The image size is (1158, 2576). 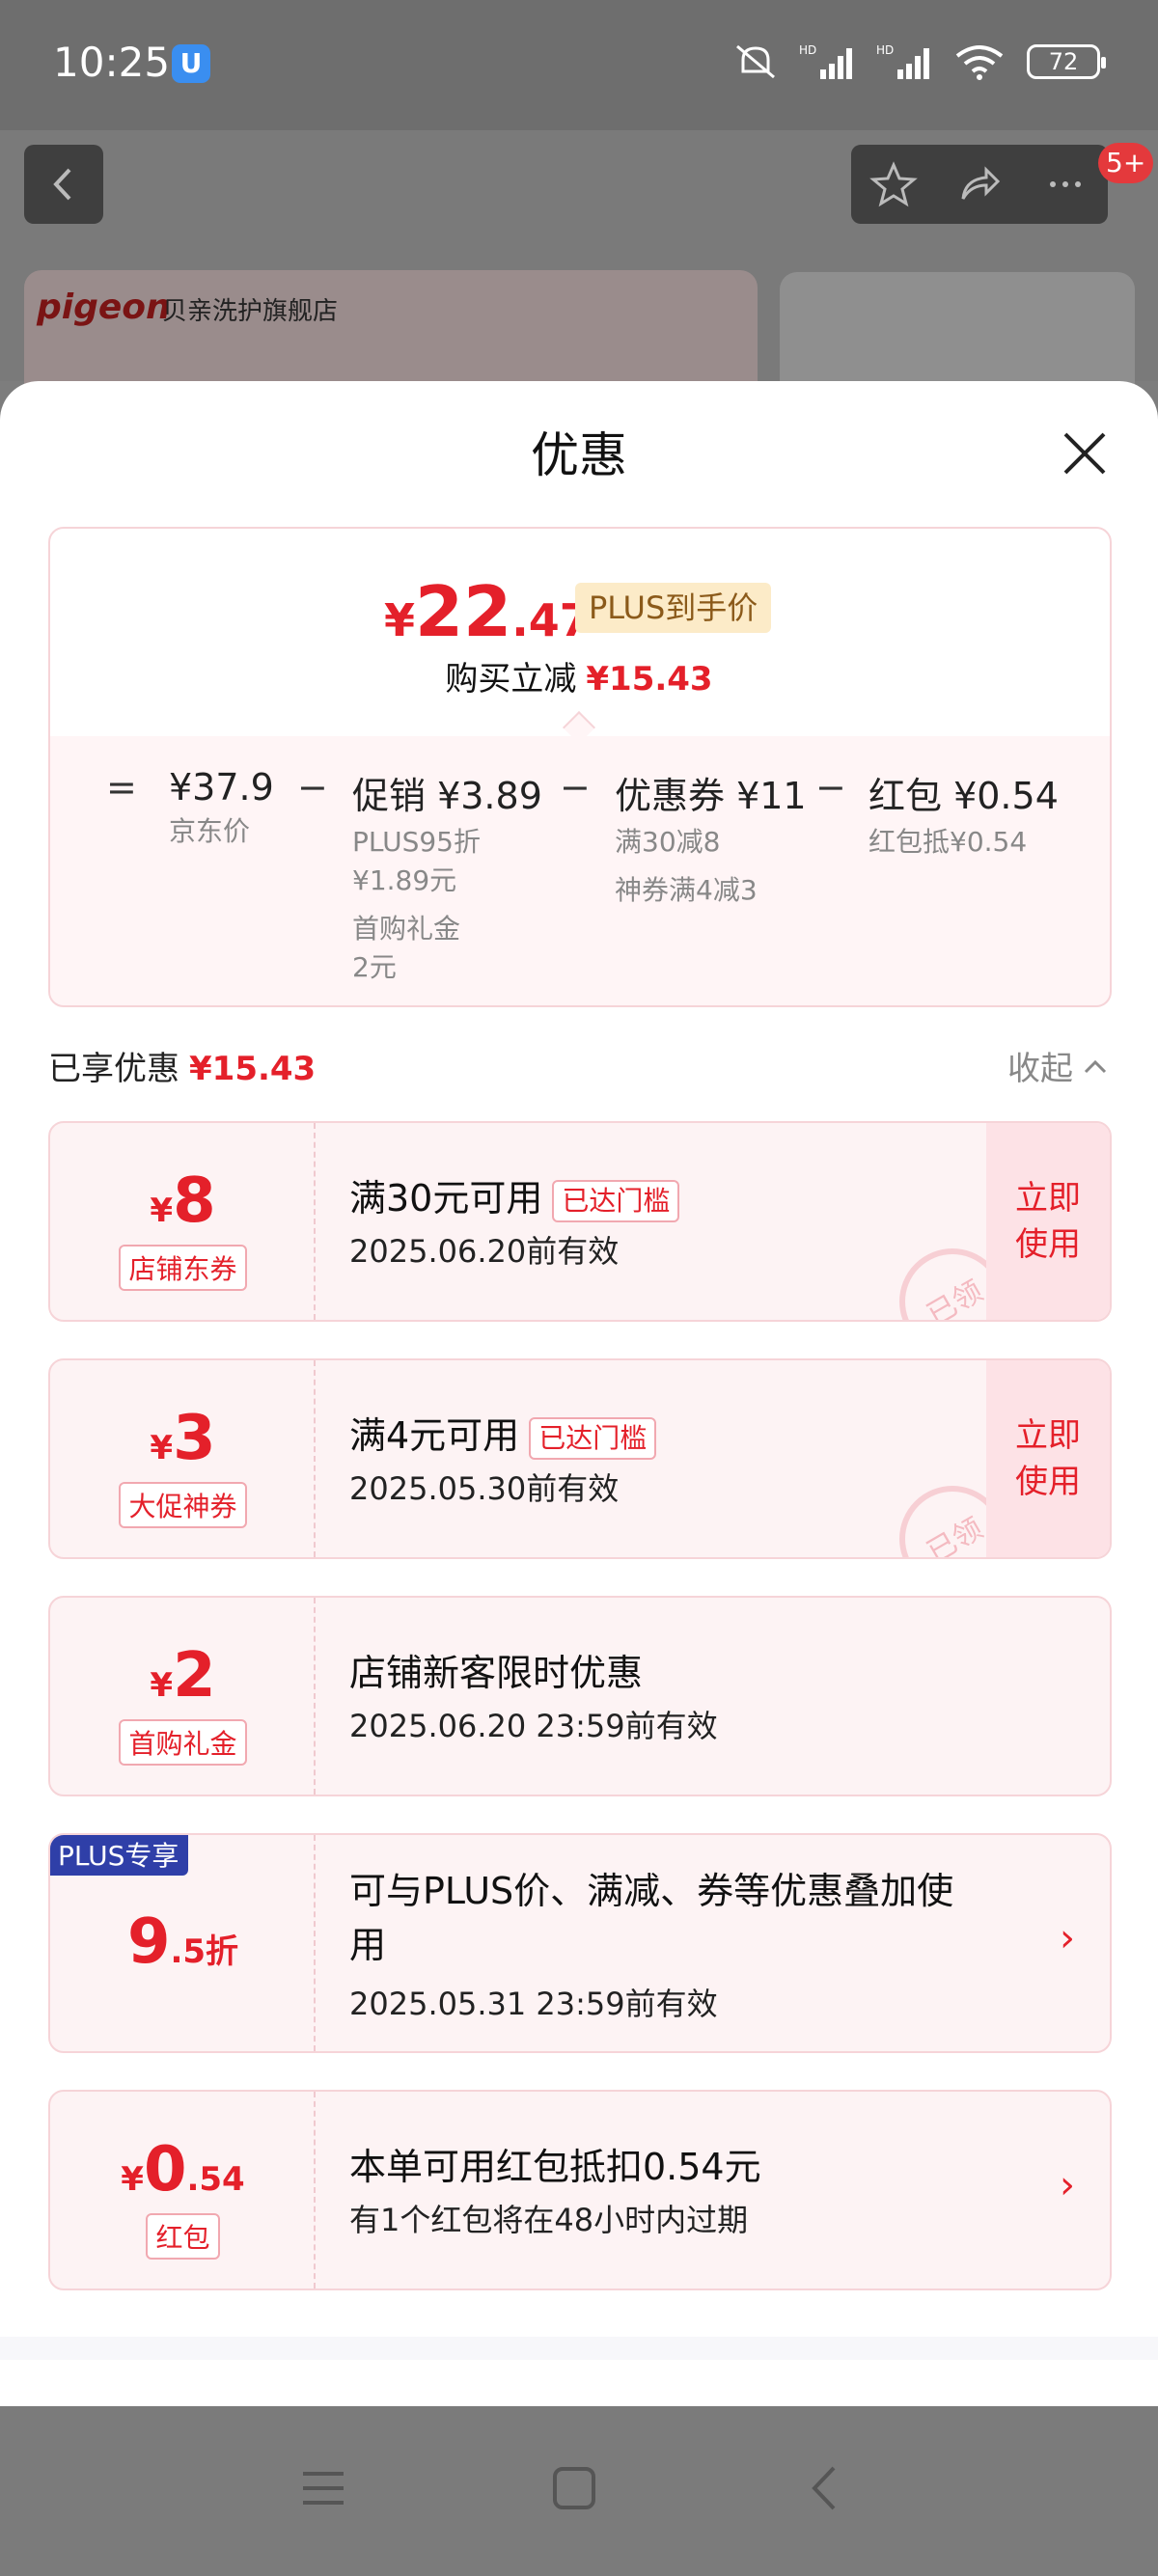 What do you see at coordinates (579, 2348) in the screenshot?
I see `sheet-footer-strip` at bounding box center [579, 2348].